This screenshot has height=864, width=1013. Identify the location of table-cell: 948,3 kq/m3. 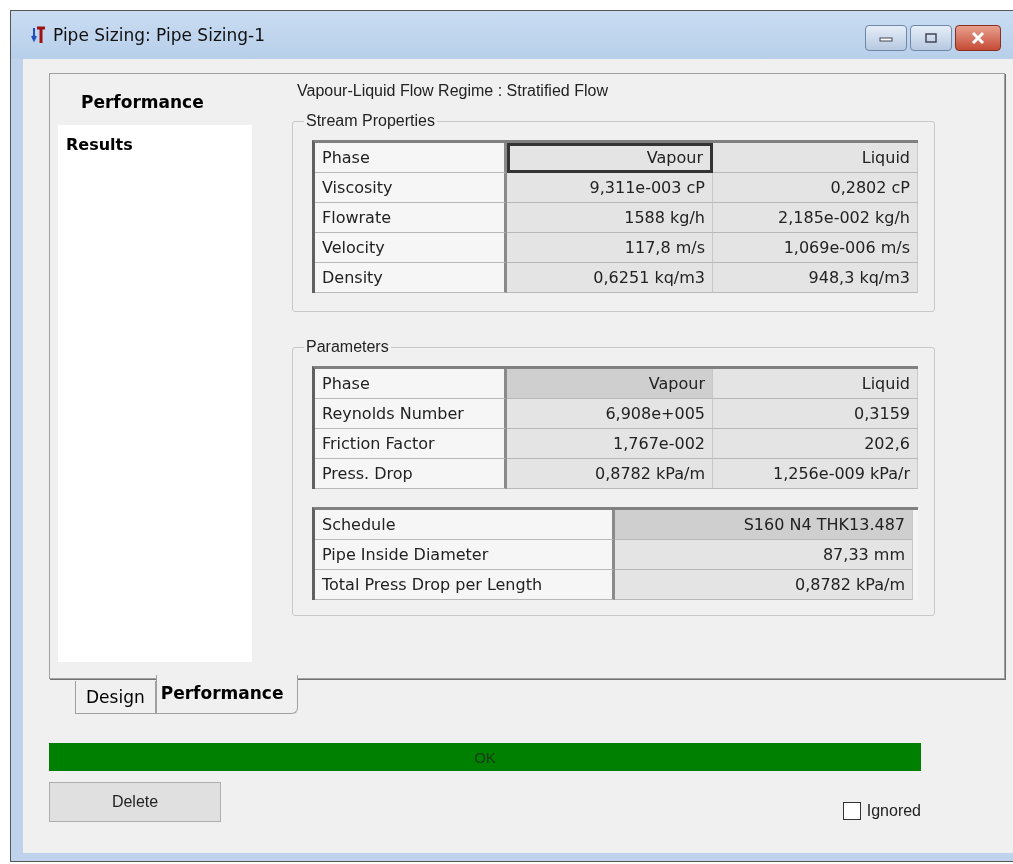
(815, 278).